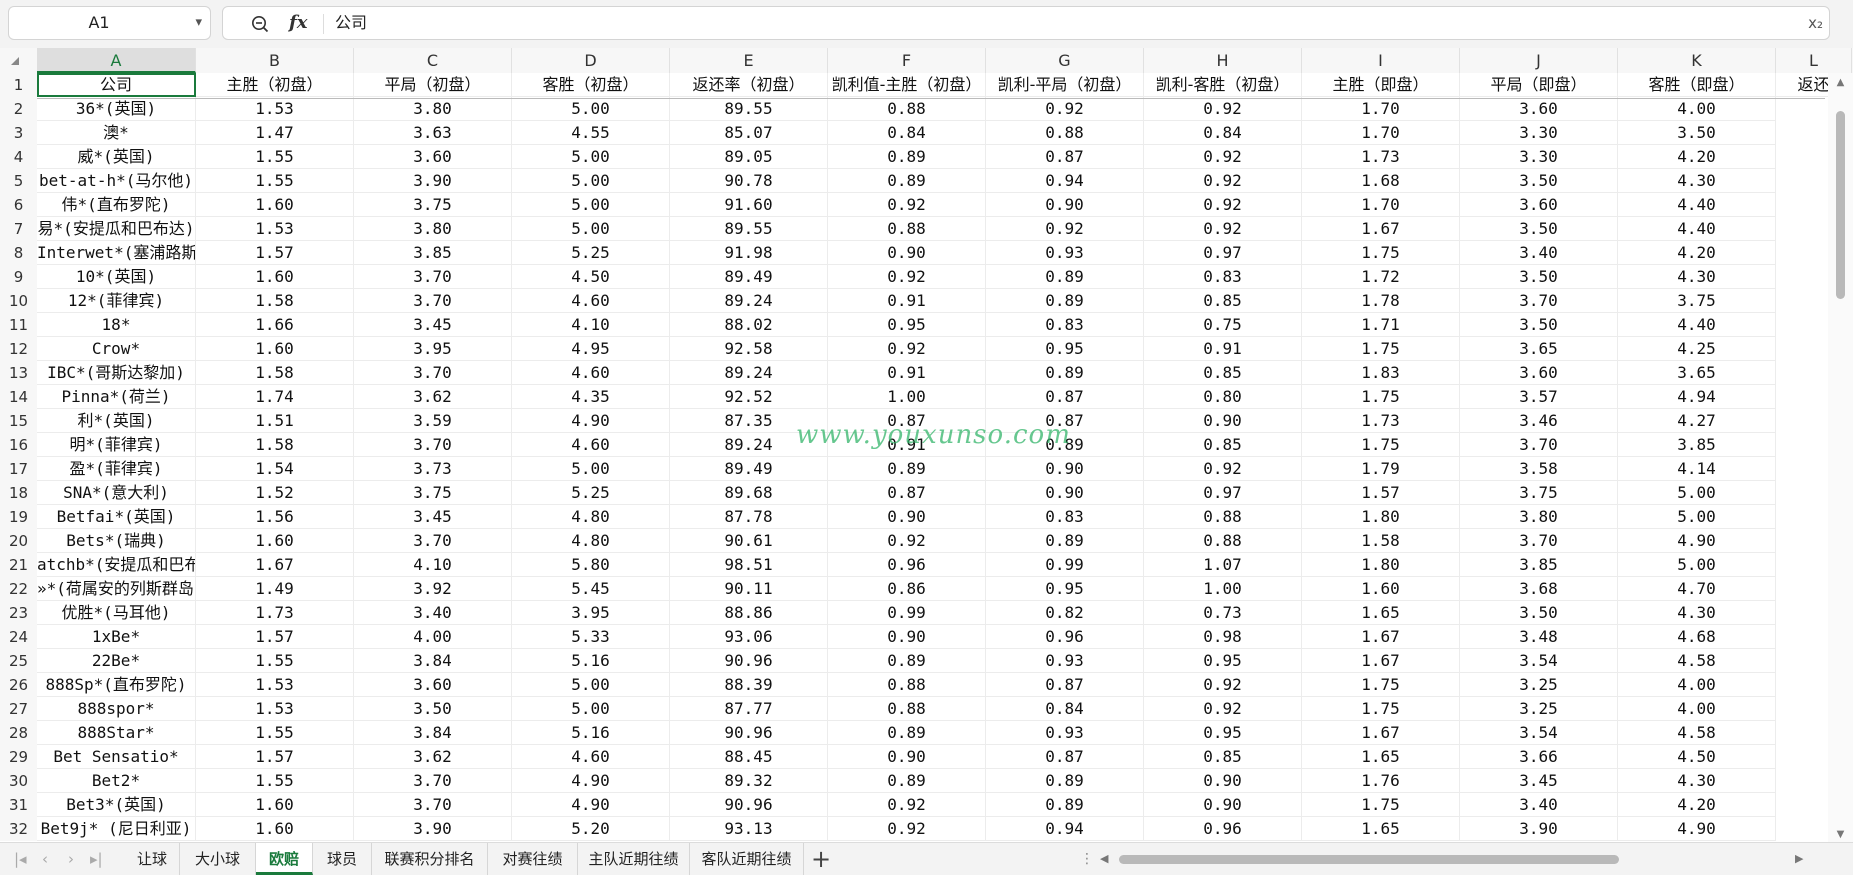 The height and width of the screenshot is (875, 1853). I want to click on company-cell: 888spor*, so click(116, 709).